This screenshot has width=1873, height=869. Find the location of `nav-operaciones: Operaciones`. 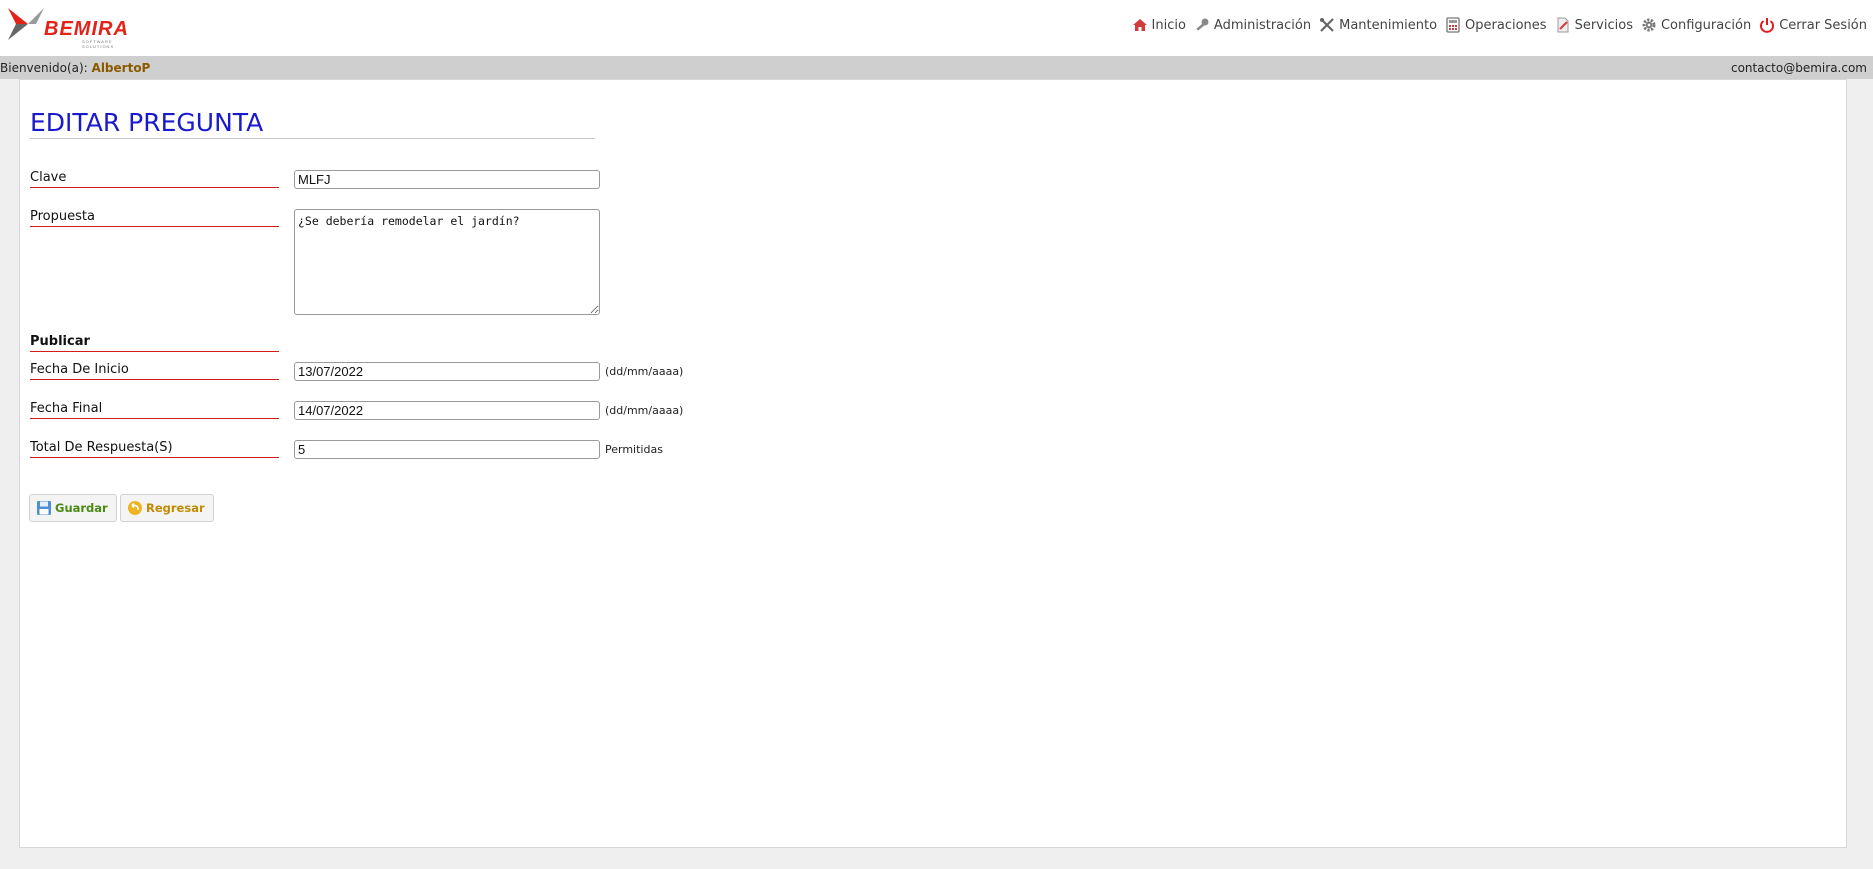

nav-operaciones: Operaciones is located at coordinates (1496, 25).